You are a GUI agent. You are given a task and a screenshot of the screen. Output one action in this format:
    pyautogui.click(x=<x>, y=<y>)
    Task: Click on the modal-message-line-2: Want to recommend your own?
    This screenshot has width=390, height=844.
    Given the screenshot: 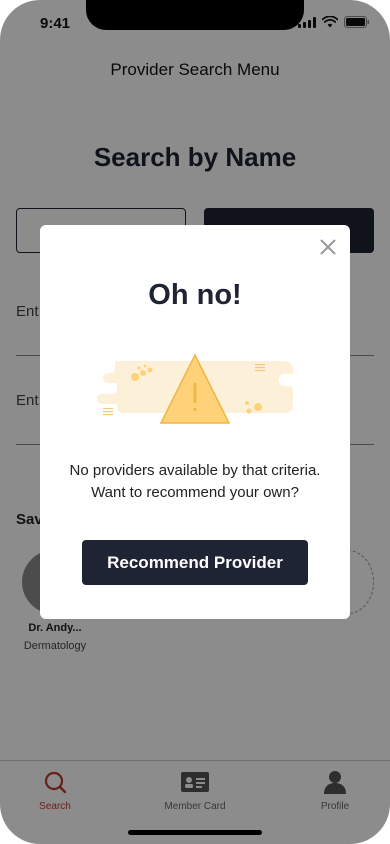 What is the action you would take?
    pyautogui.click(x=195, y=492)
    